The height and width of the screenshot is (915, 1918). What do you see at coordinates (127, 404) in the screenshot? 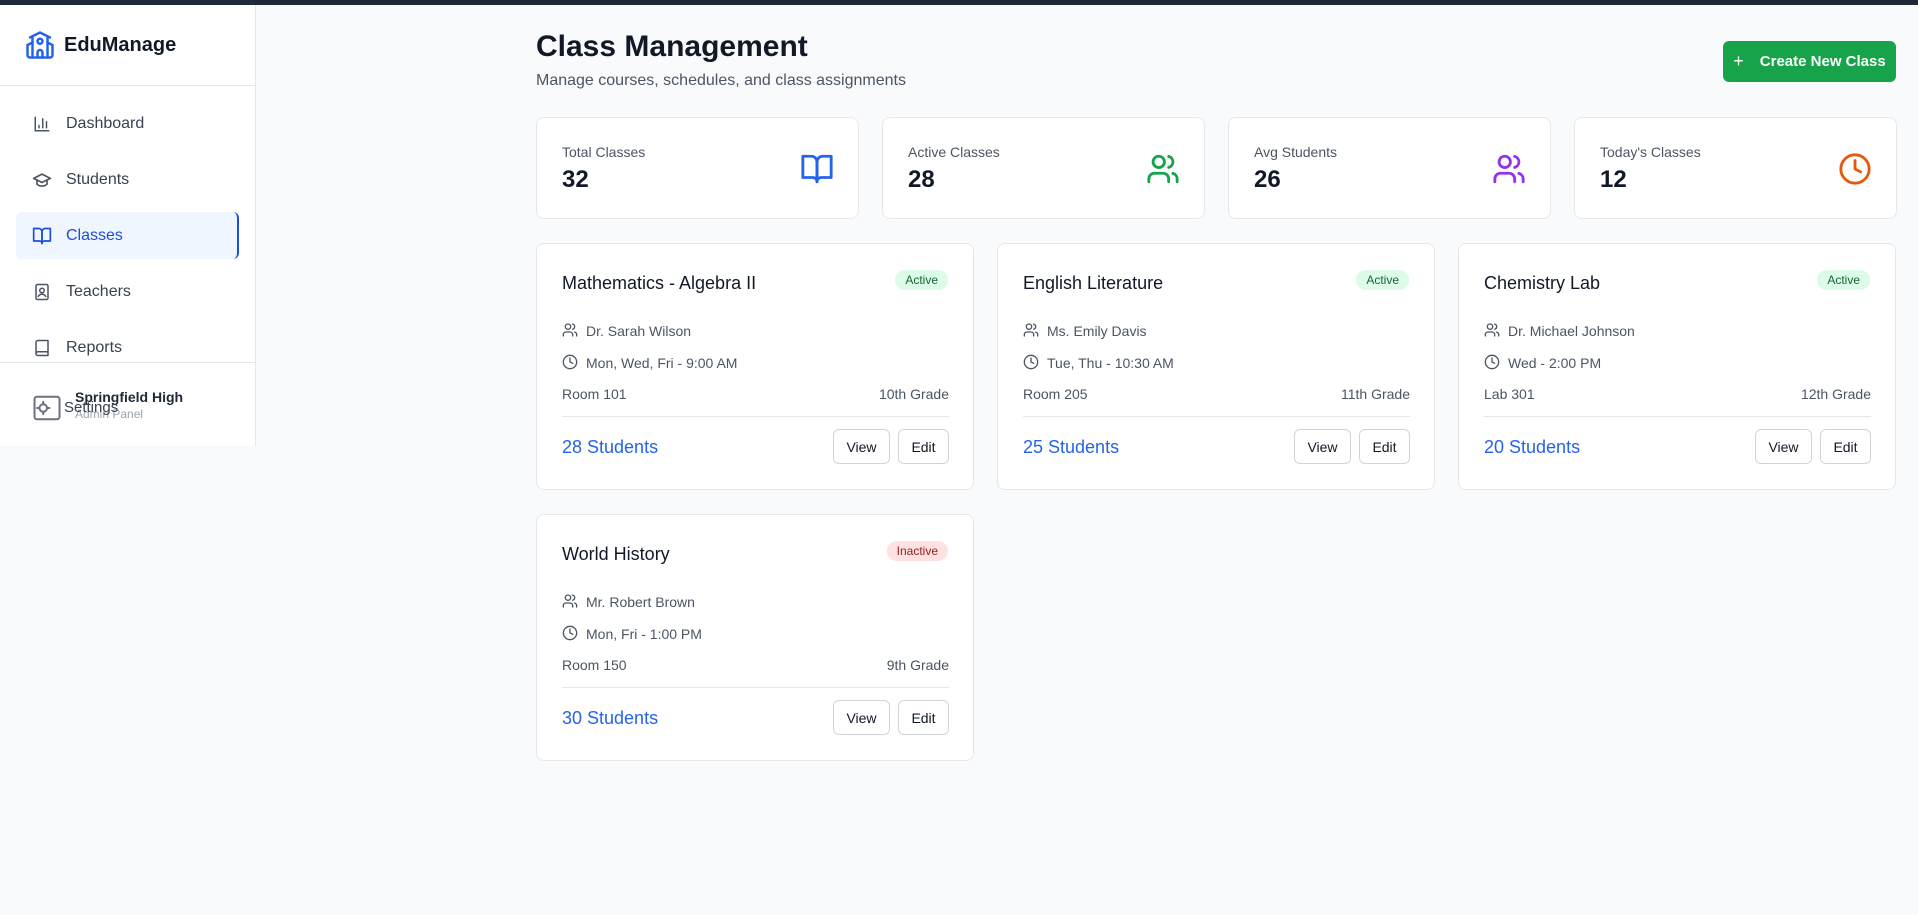
I see `sidebar-footer: Springfield High Admin Panel Settings` at bounding box center [127, 404].